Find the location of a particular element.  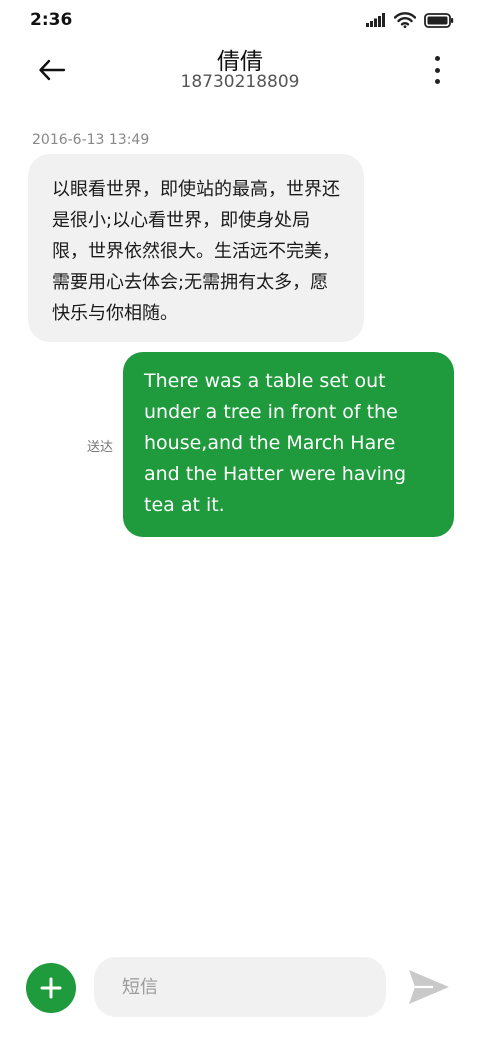

more-vertical-icon is located at coordinates (437, 58).